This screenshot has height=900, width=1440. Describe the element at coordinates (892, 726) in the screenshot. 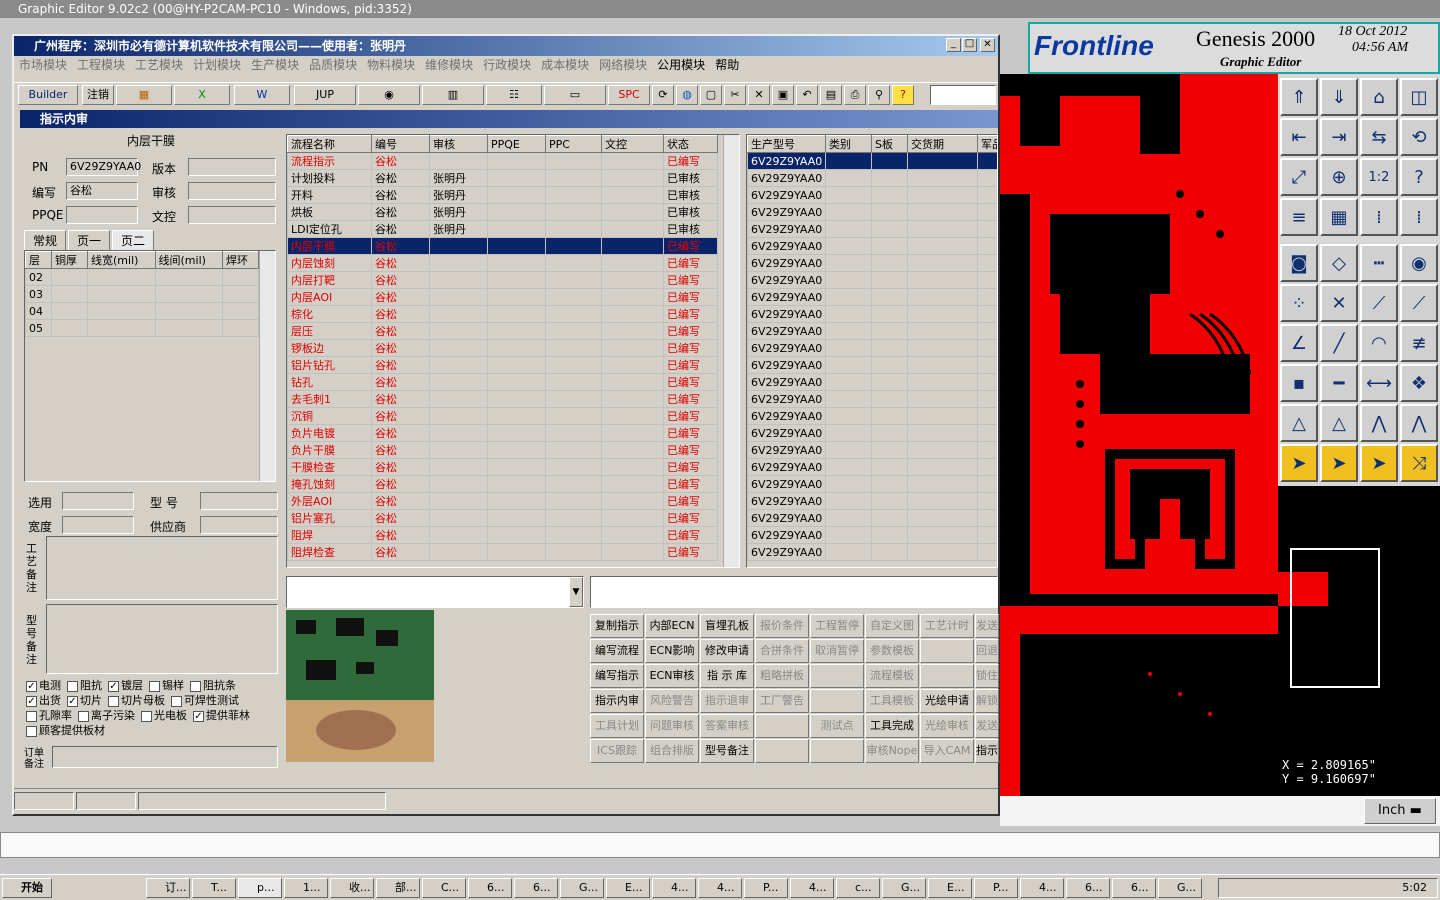

I see `action-button: 工具完成` at that location.